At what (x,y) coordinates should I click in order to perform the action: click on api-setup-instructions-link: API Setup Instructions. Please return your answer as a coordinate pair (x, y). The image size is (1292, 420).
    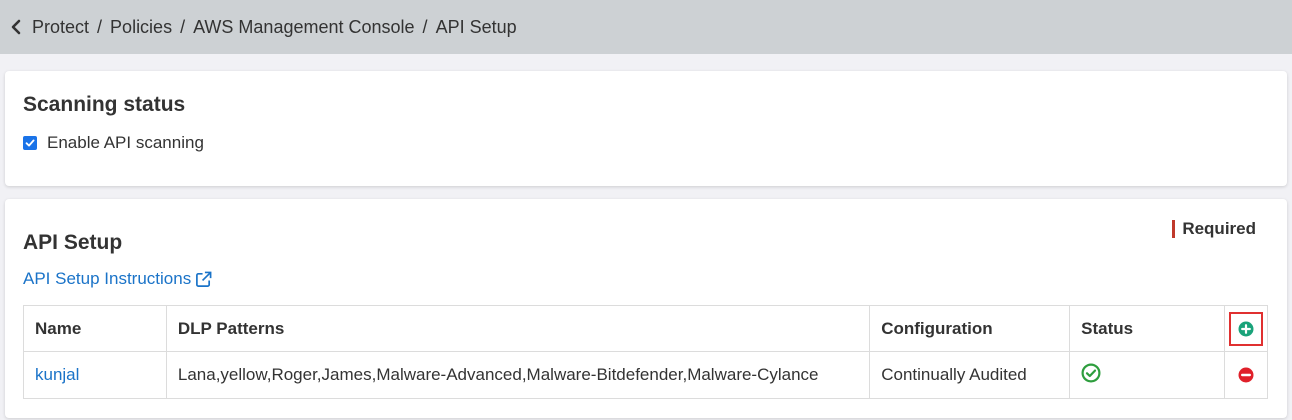
    Looking at the image, I should click on (117, 279).